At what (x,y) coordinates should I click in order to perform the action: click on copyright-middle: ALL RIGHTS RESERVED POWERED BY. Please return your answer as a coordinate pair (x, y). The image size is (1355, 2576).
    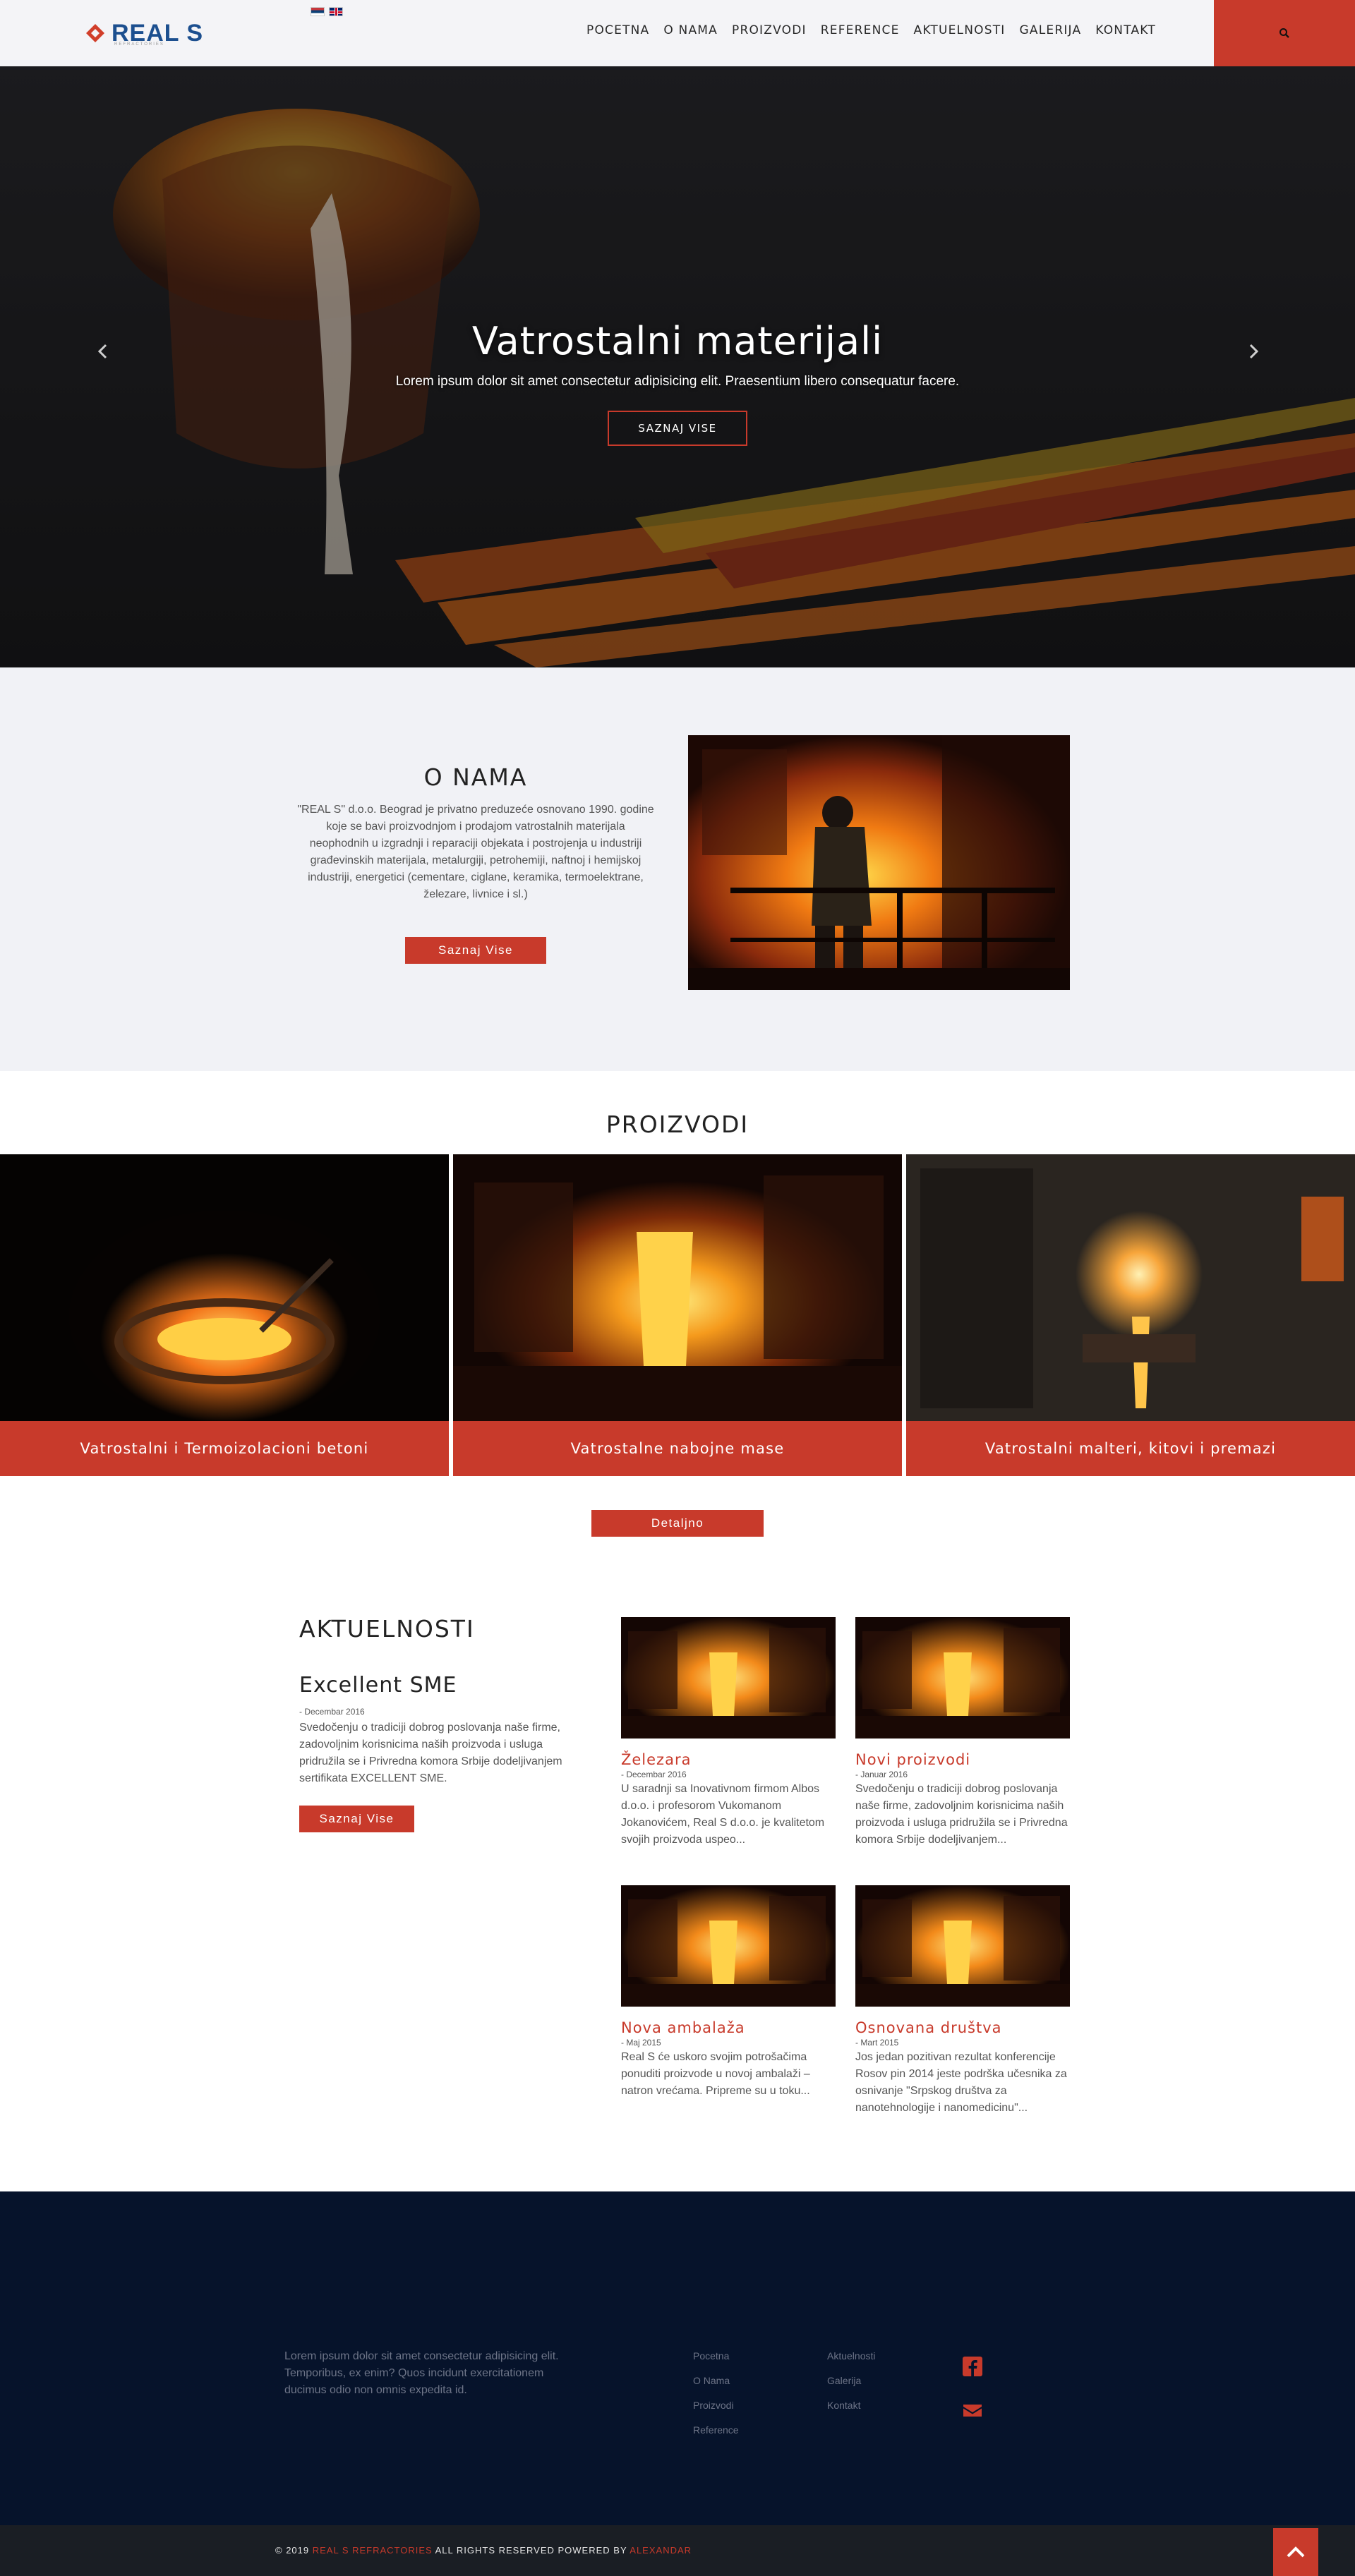
    Looking at the image, I should click on (531, 2550).